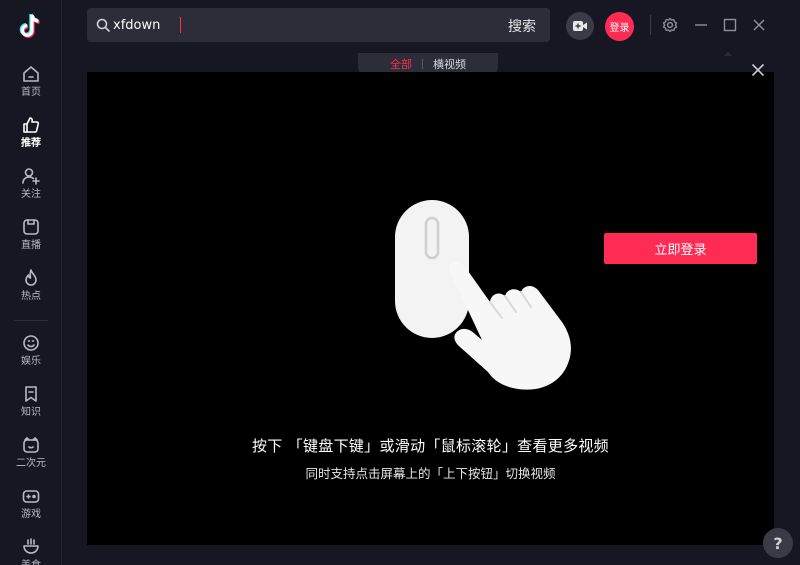 This screenshot has width=800, height=565. Describe the element at coordinates (701, 25) in the screenshot. I see `minimize-icon` at that location.